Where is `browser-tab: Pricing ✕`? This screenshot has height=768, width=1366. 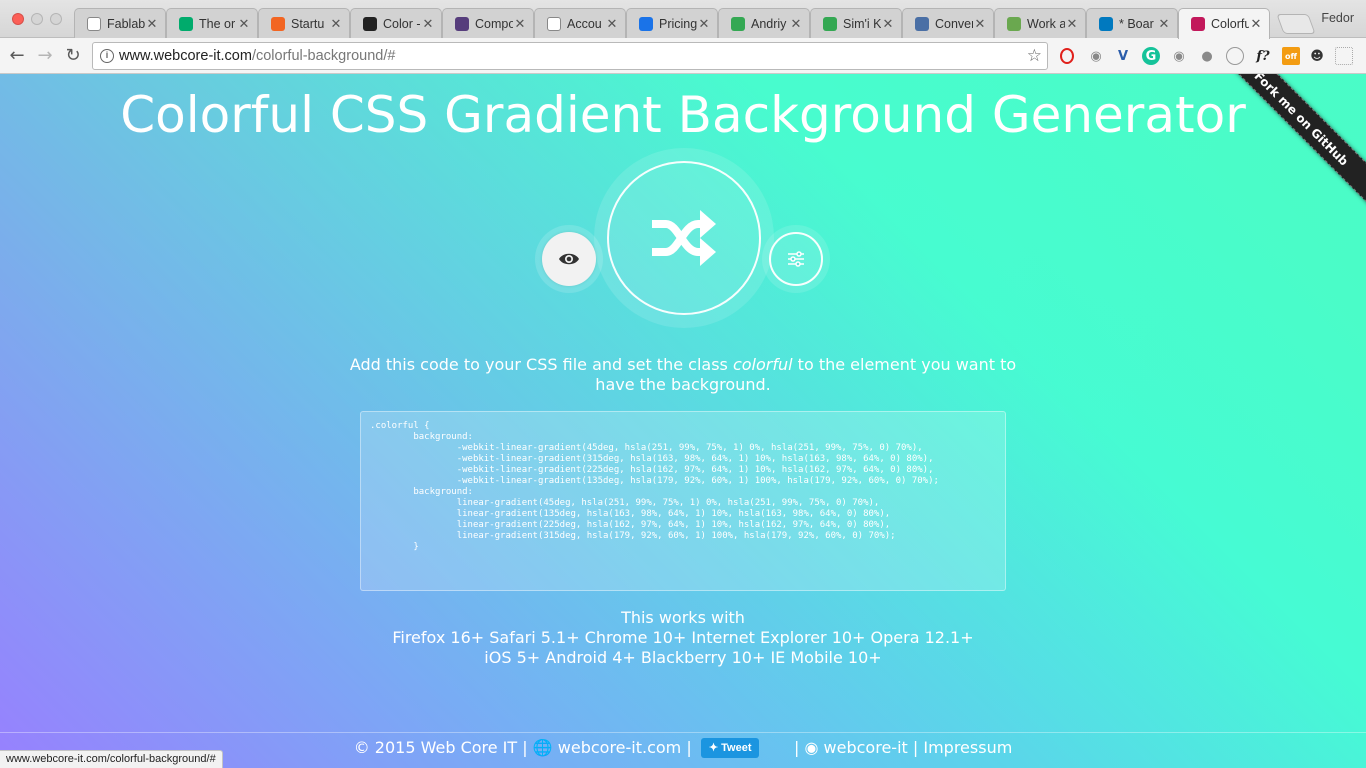 browser-tab: Pricing ✕ is located at coordinates (672, 23).